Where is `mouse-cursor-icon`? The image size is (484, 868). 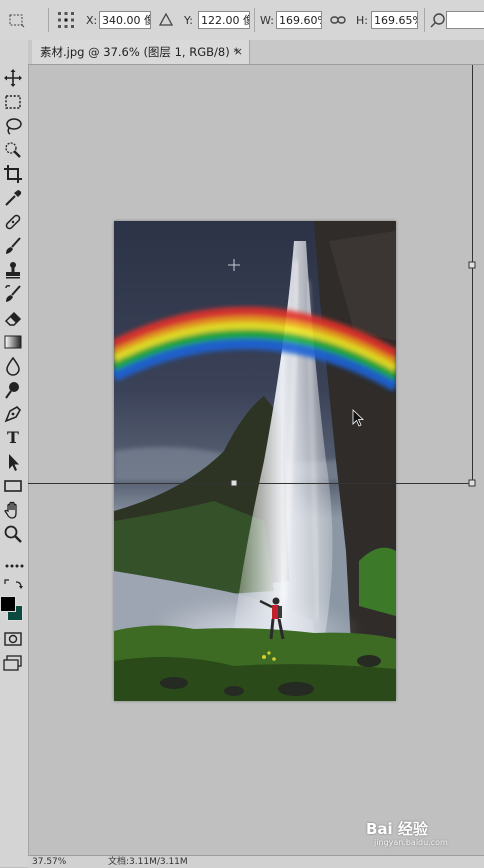
mouse-cursor-icon is located at coordinates (358, 418).